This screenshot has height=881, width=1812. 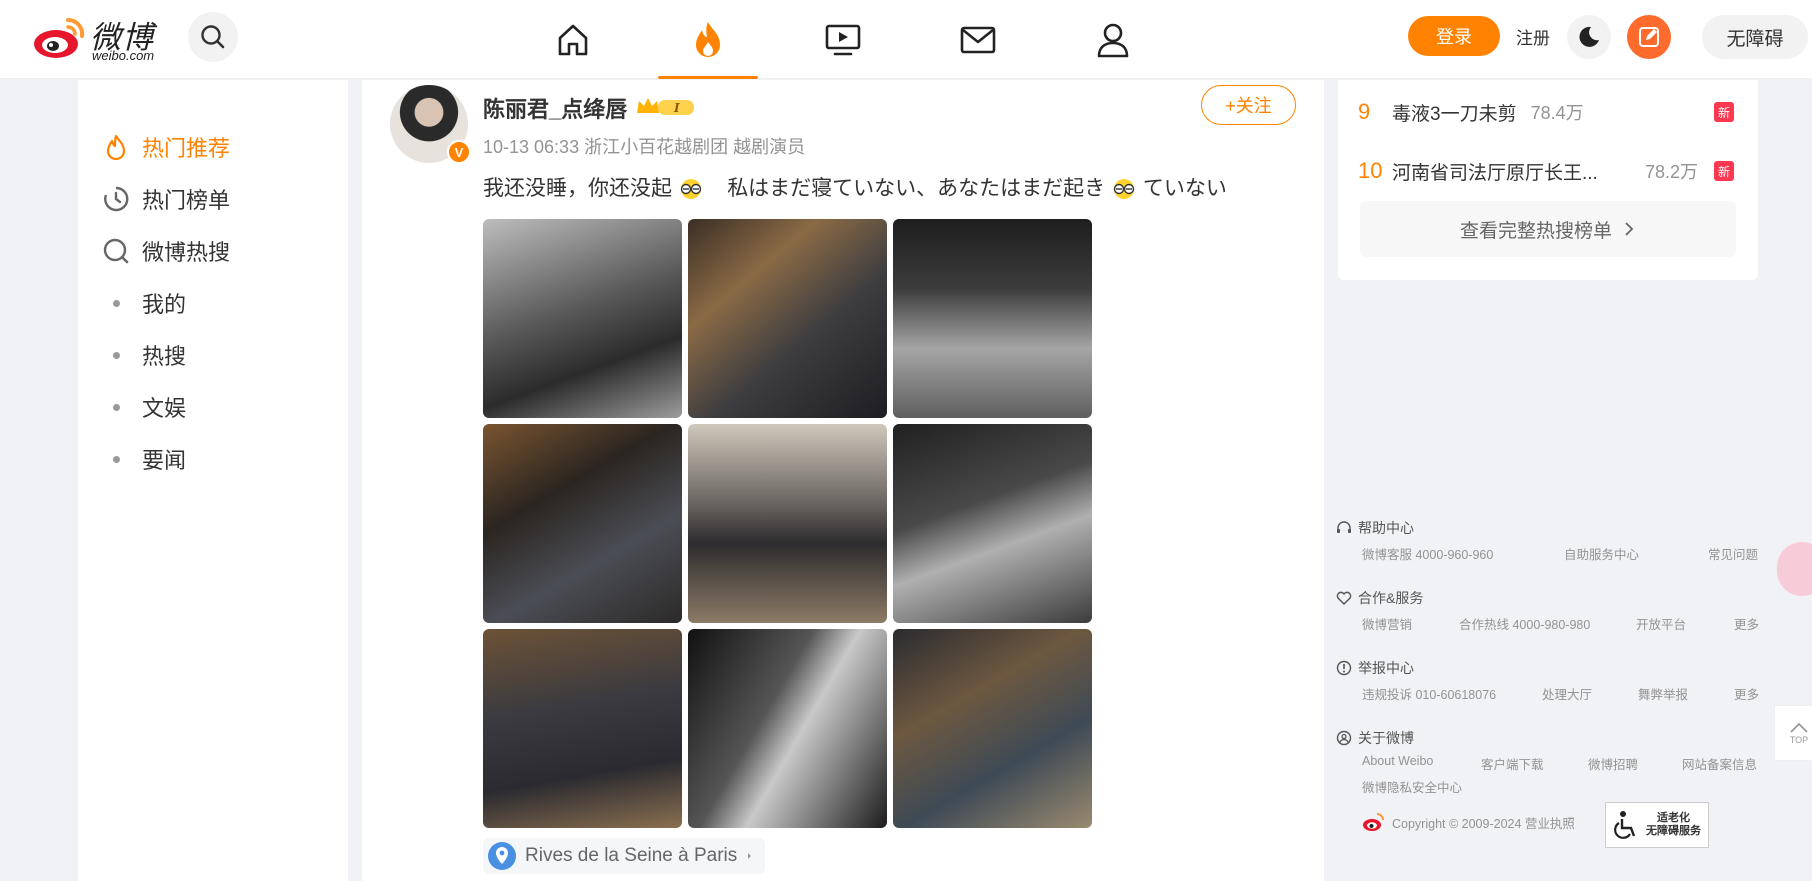 I want to click on nav-hot, so click(x=708, y=39).